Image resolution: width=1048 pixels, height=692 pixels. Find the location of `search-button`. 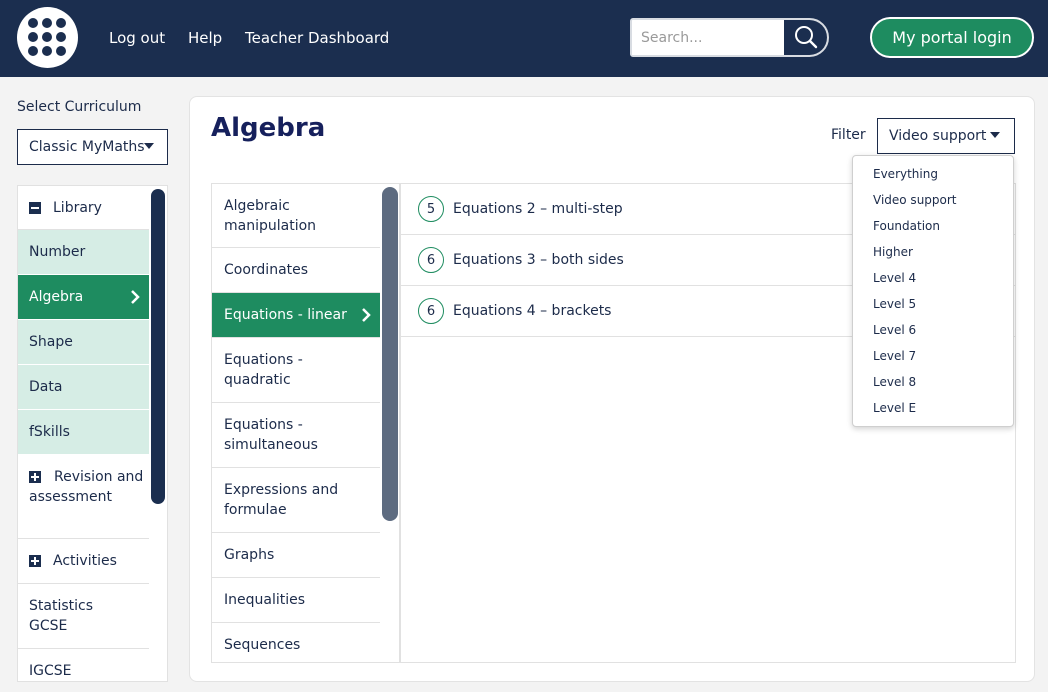

search-button is located at coordinates (805, 37).